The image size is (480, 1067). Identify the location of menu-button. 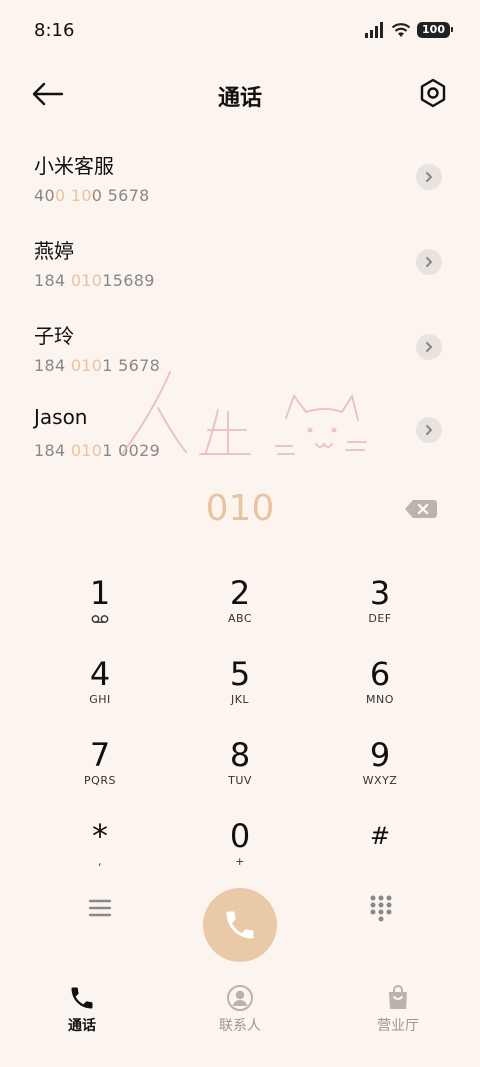
(100, 908).